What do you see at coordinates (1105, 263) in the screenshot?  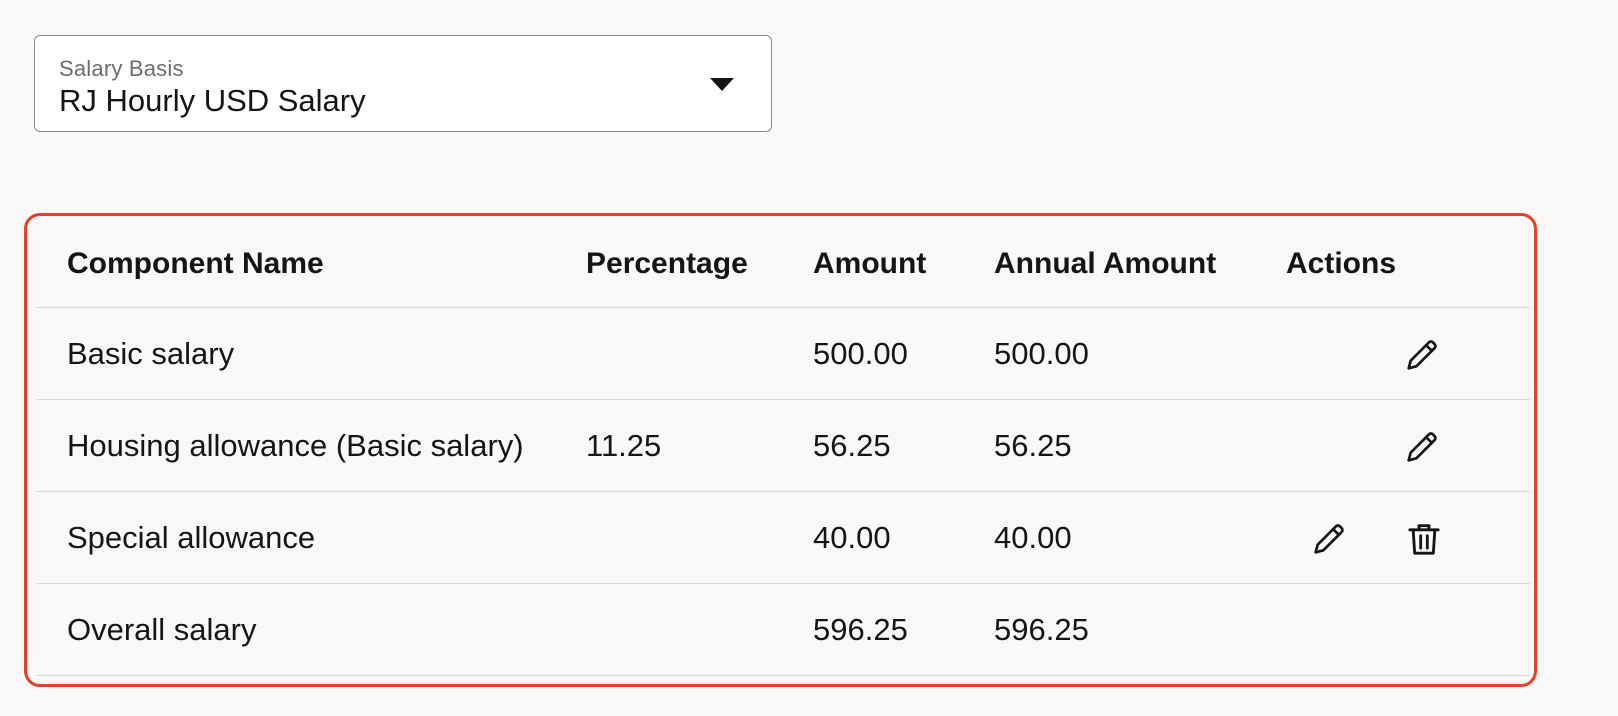 I see `header-annual-amount: Annual Amount` at bounding box center [1105, 263].